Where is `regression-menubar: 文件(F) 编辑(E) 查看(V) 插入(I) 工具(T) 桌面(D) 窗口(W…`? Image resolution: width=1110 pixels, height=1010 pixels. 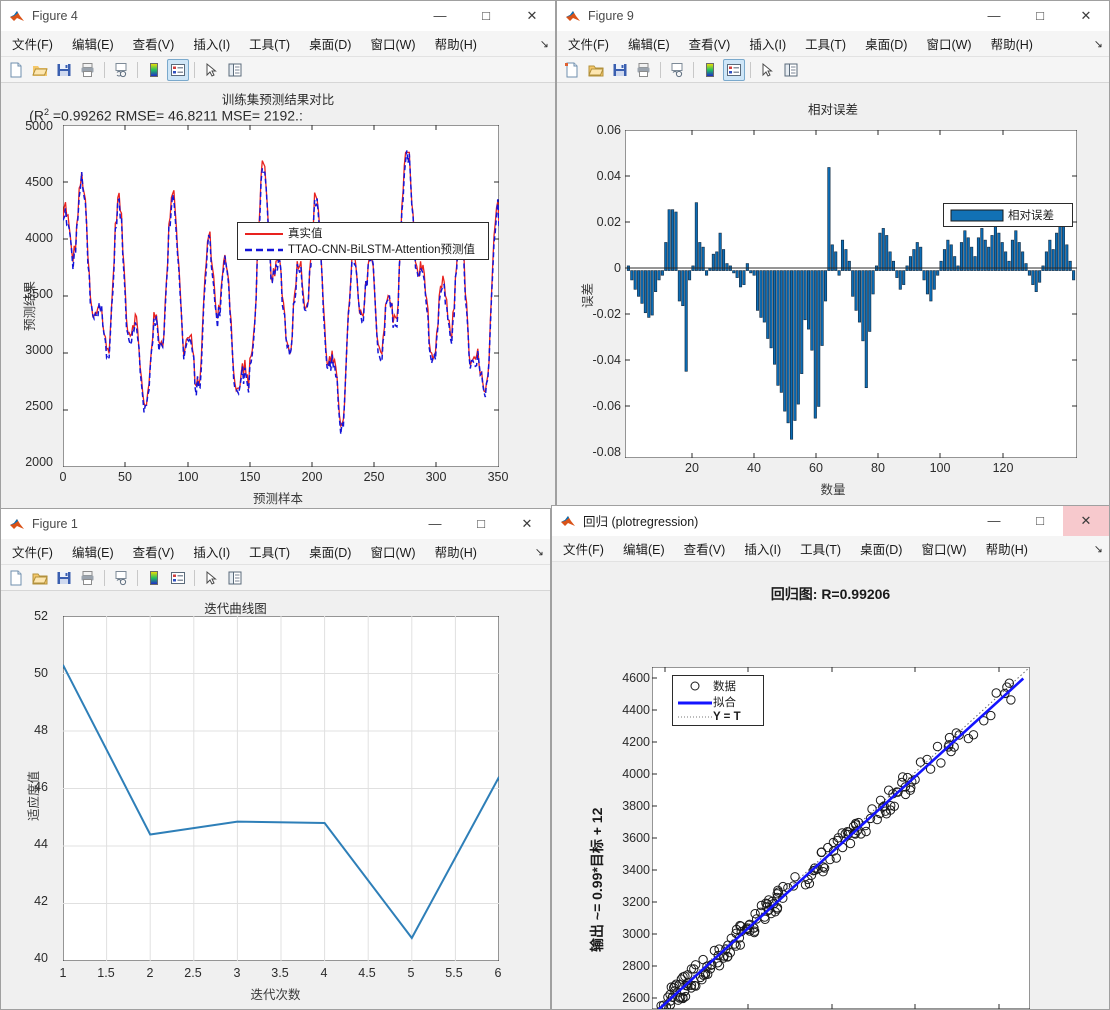 regression-menubar: 文件(F) 编辑(E) 查看(V) 插入(I) 工具(T) 桌面(D) 窗口(W… is located at coordinates (830, 549).